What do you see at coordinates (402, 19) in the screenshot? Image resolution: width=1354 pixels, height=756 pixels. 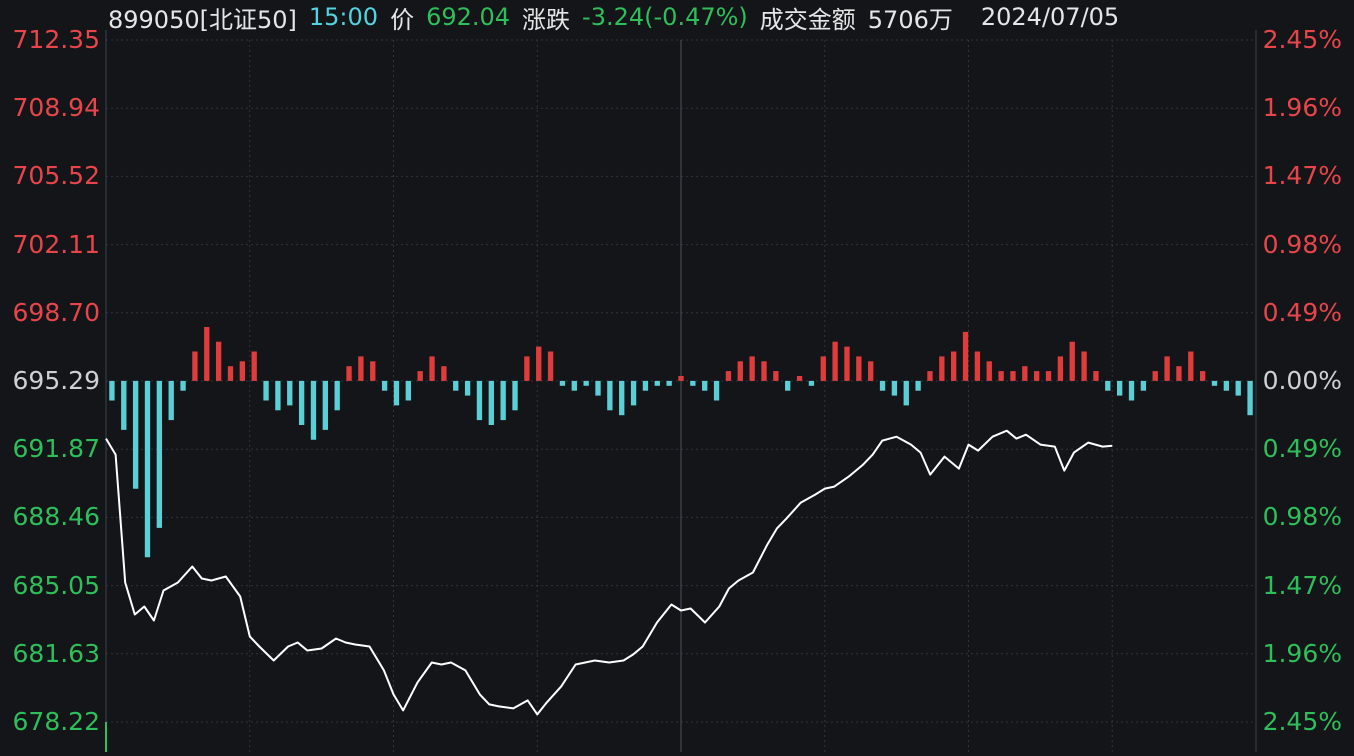 I see `price-label: 价` at bounding box center [402, 19].